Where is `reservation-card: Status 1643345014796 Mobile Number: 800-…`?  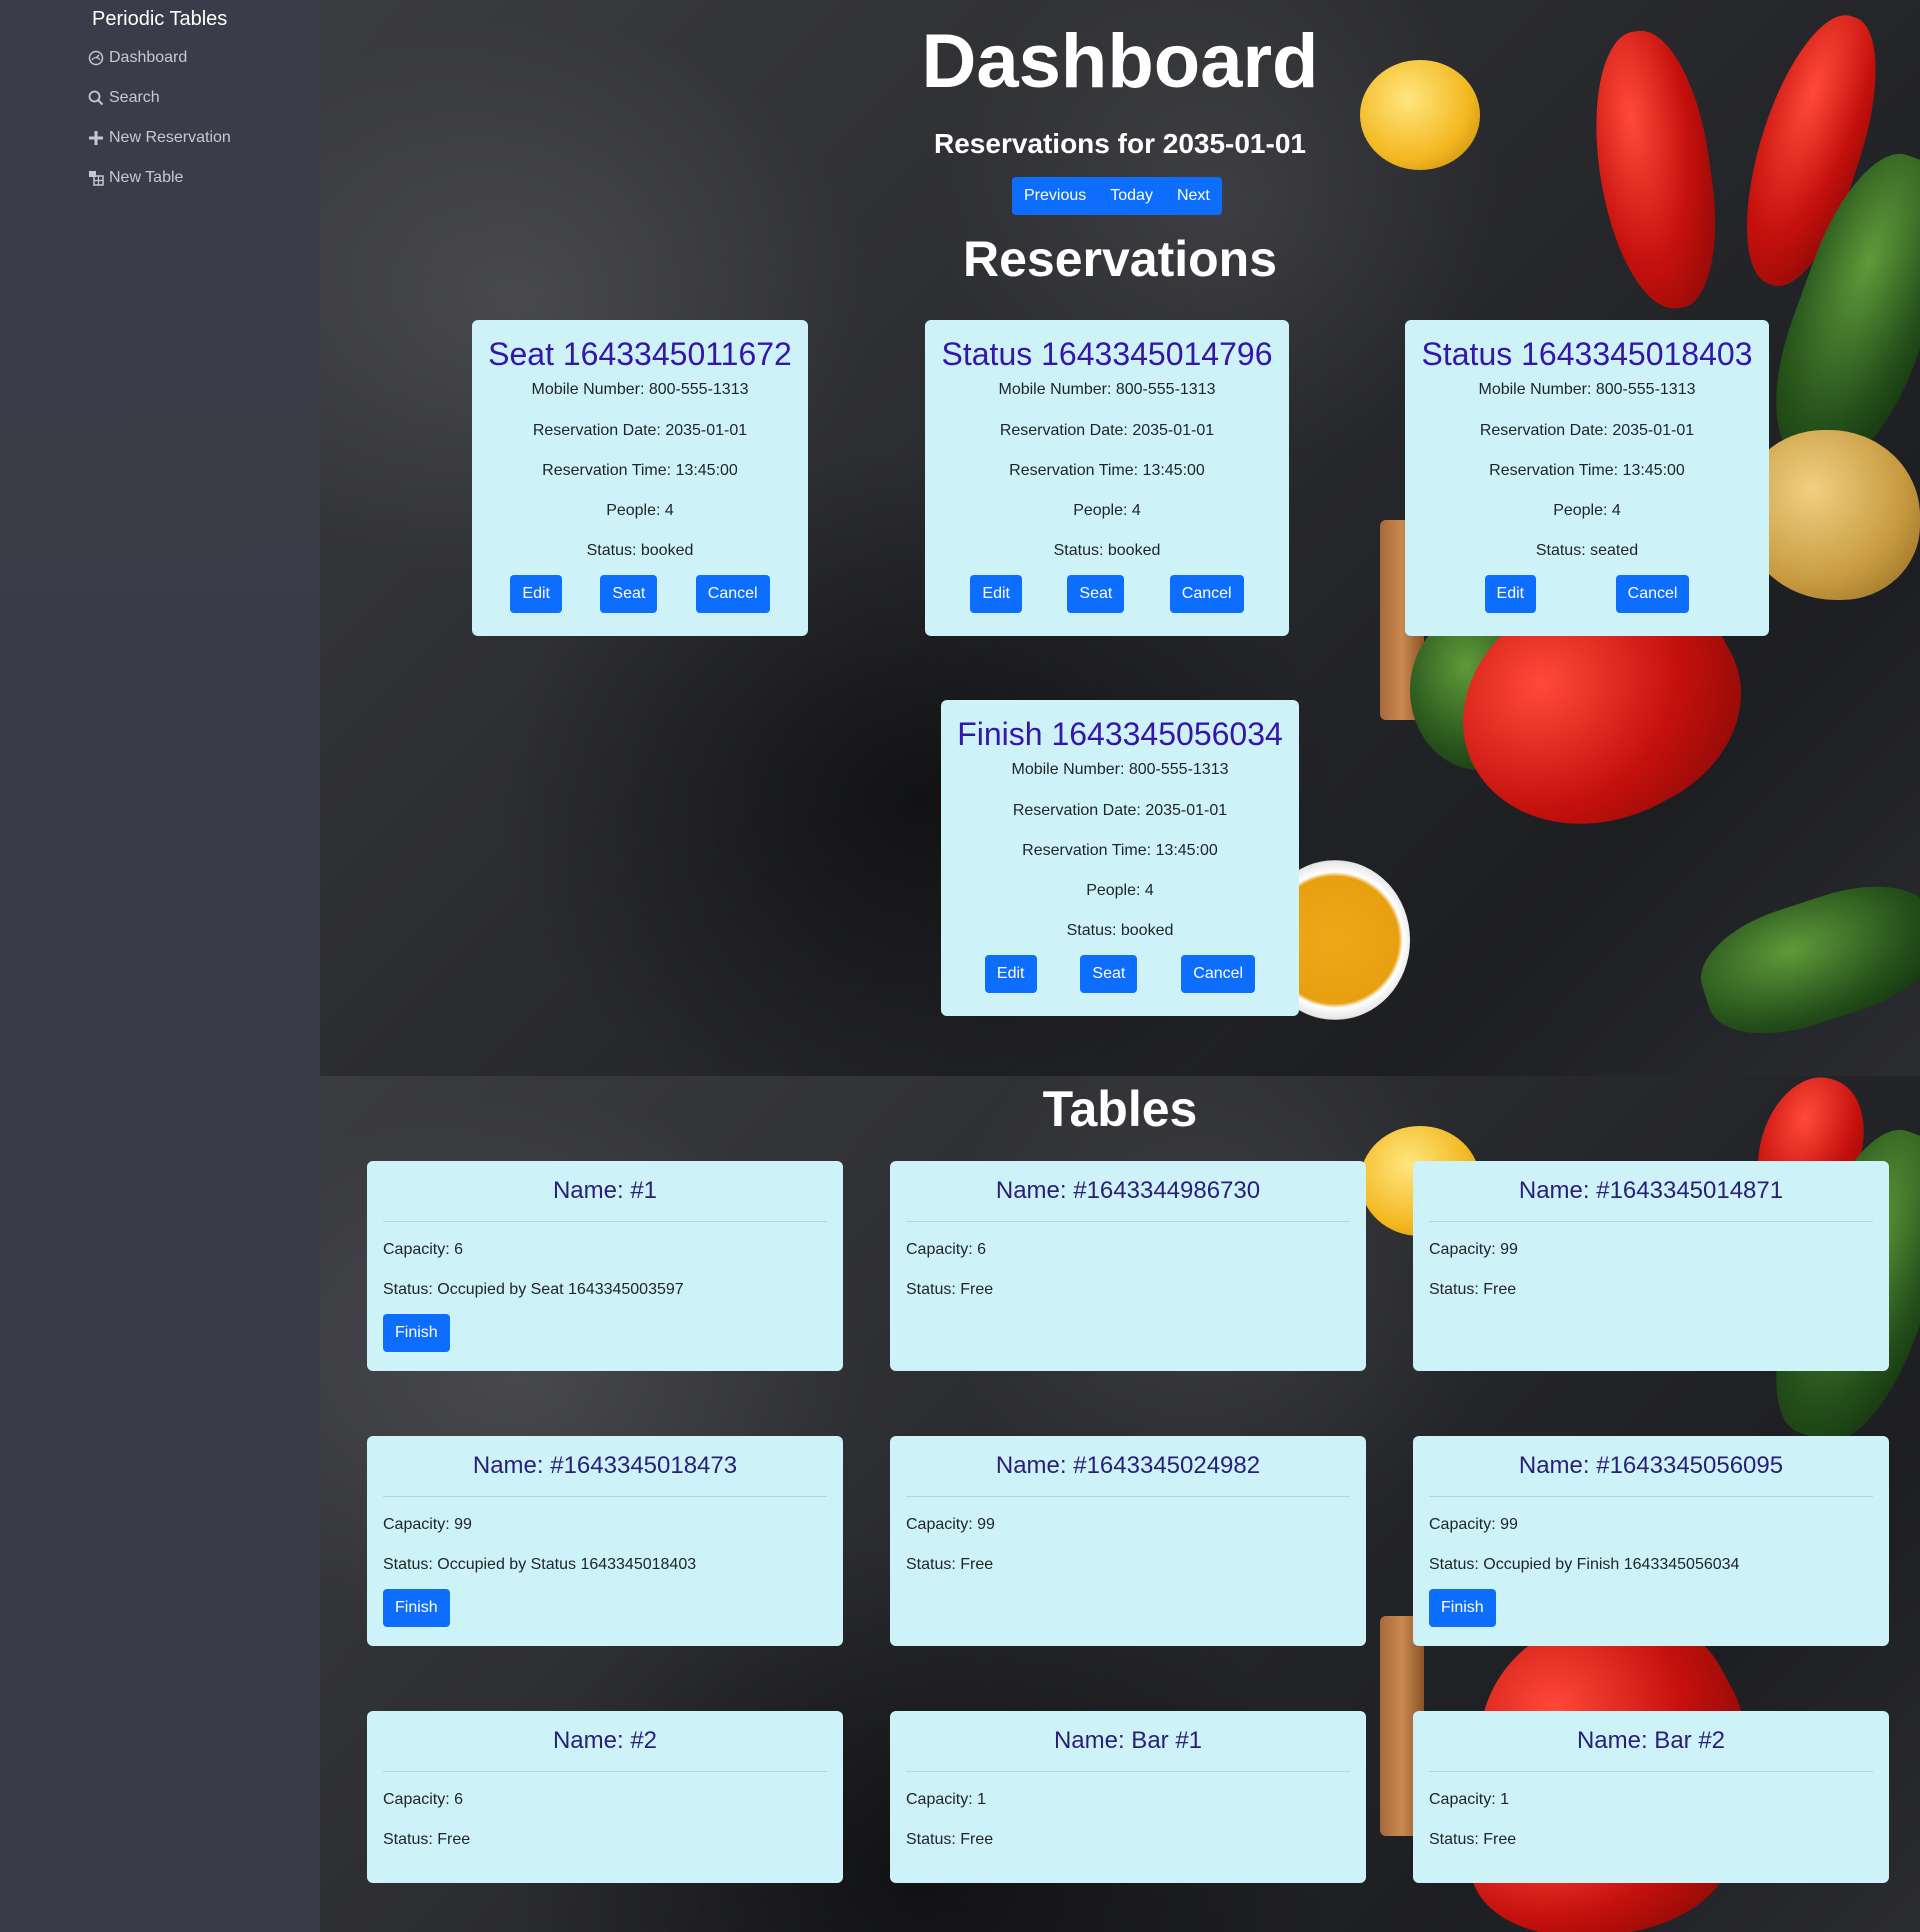
reservation-card: Status 1643345014796 Mobile Number: 800-… is located at coordinates (1107, 478).